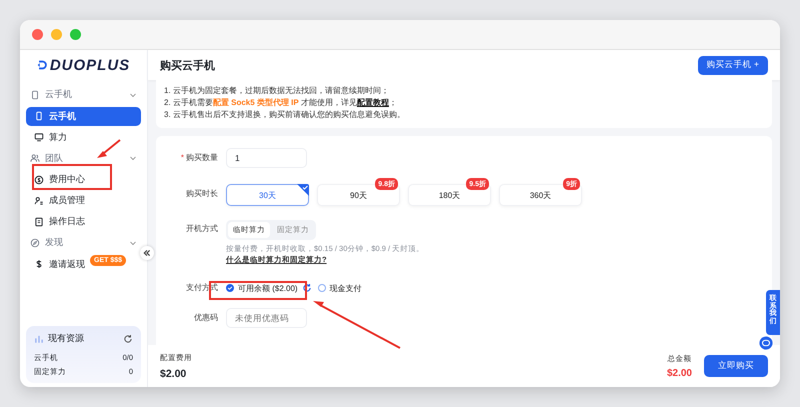 This screenshot has height=407, width=800. Describe the element at coordinates (340, 288) in the screenshot. I see `payment-option: 现金支付` at that location.